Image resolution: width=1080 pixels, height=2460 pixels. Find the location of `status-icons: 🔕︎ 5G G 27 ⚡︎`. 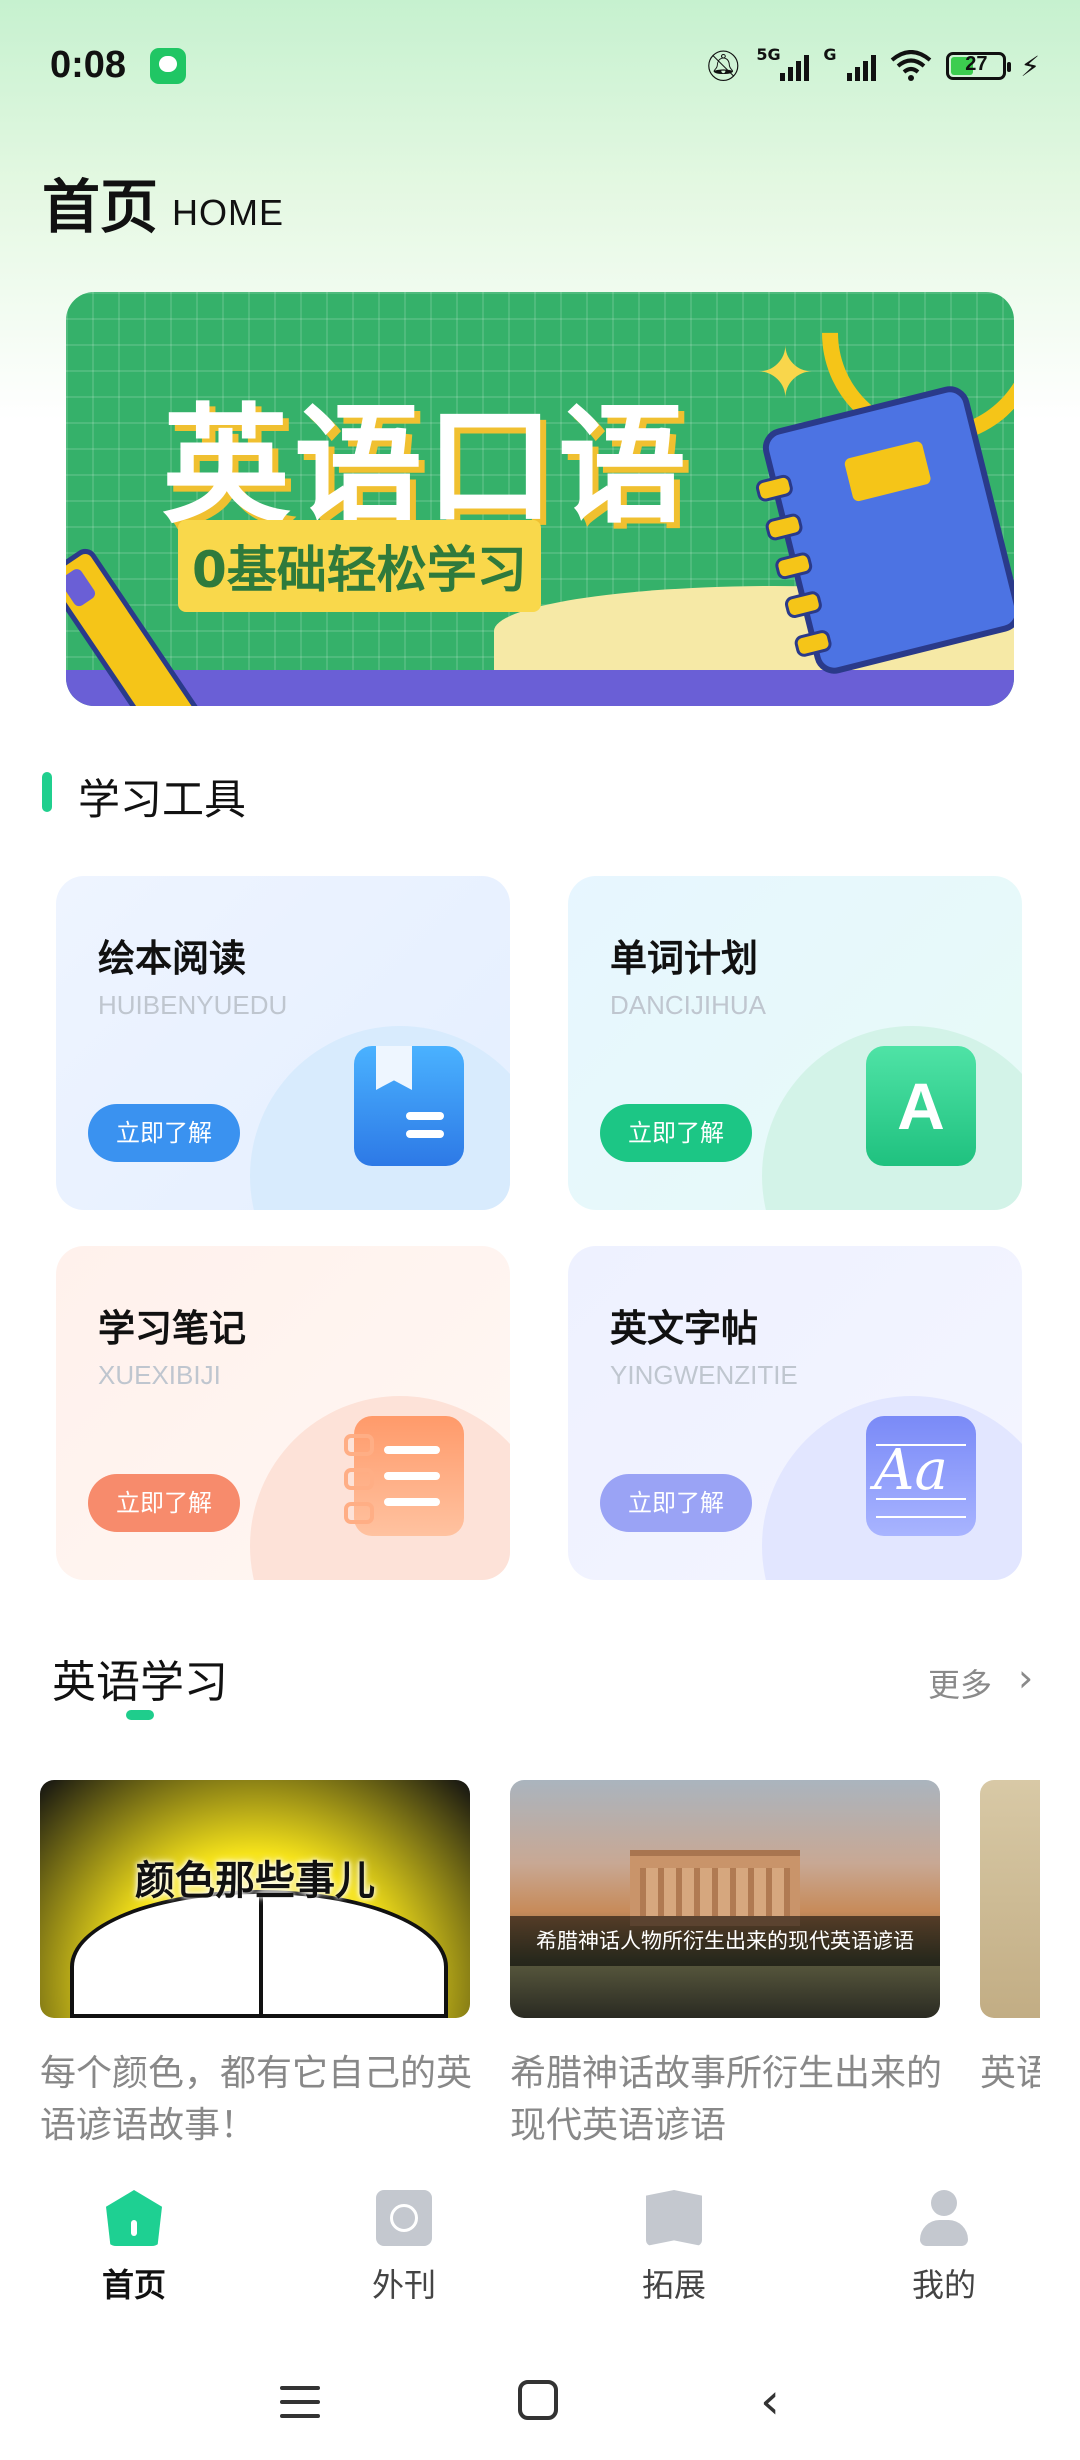

status-icons: 🔕︎ 5G G 27 ⚡︎ is located at coordinates (872, 65).